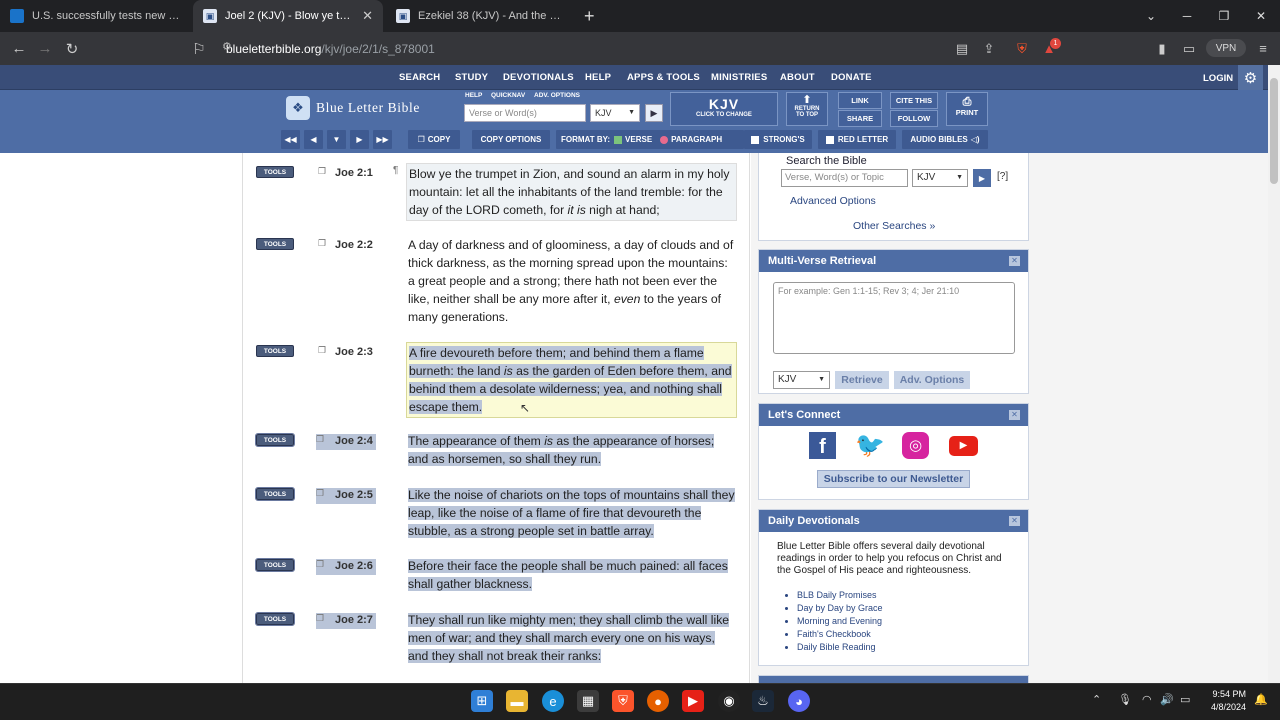 This screenshot has height=720, width=1280. Describe the element at coordinates (870, 445) in the screenshot. I see `twitter-icon: 🐦` at that location.